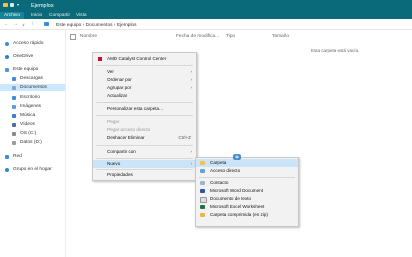 The height and width of the screenshot is (257, 412). I want to click on network-icon, so click(7, 156).